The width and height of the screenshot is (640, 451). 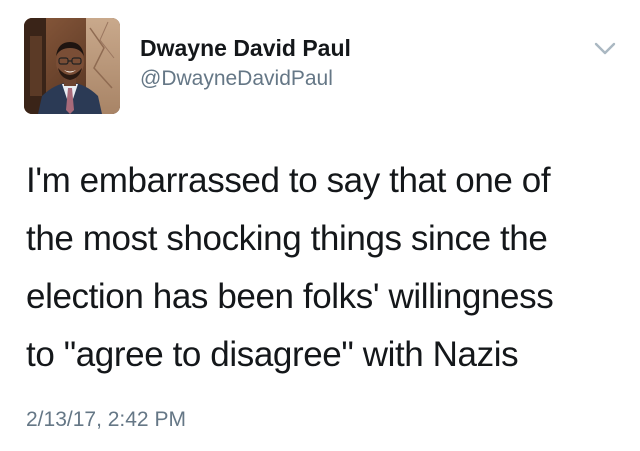 What do you see at coordinates (290, 296) in the screenshot?
I see `tweet-text-line: election has been folks' willingness` at bounding box center [290, 296].